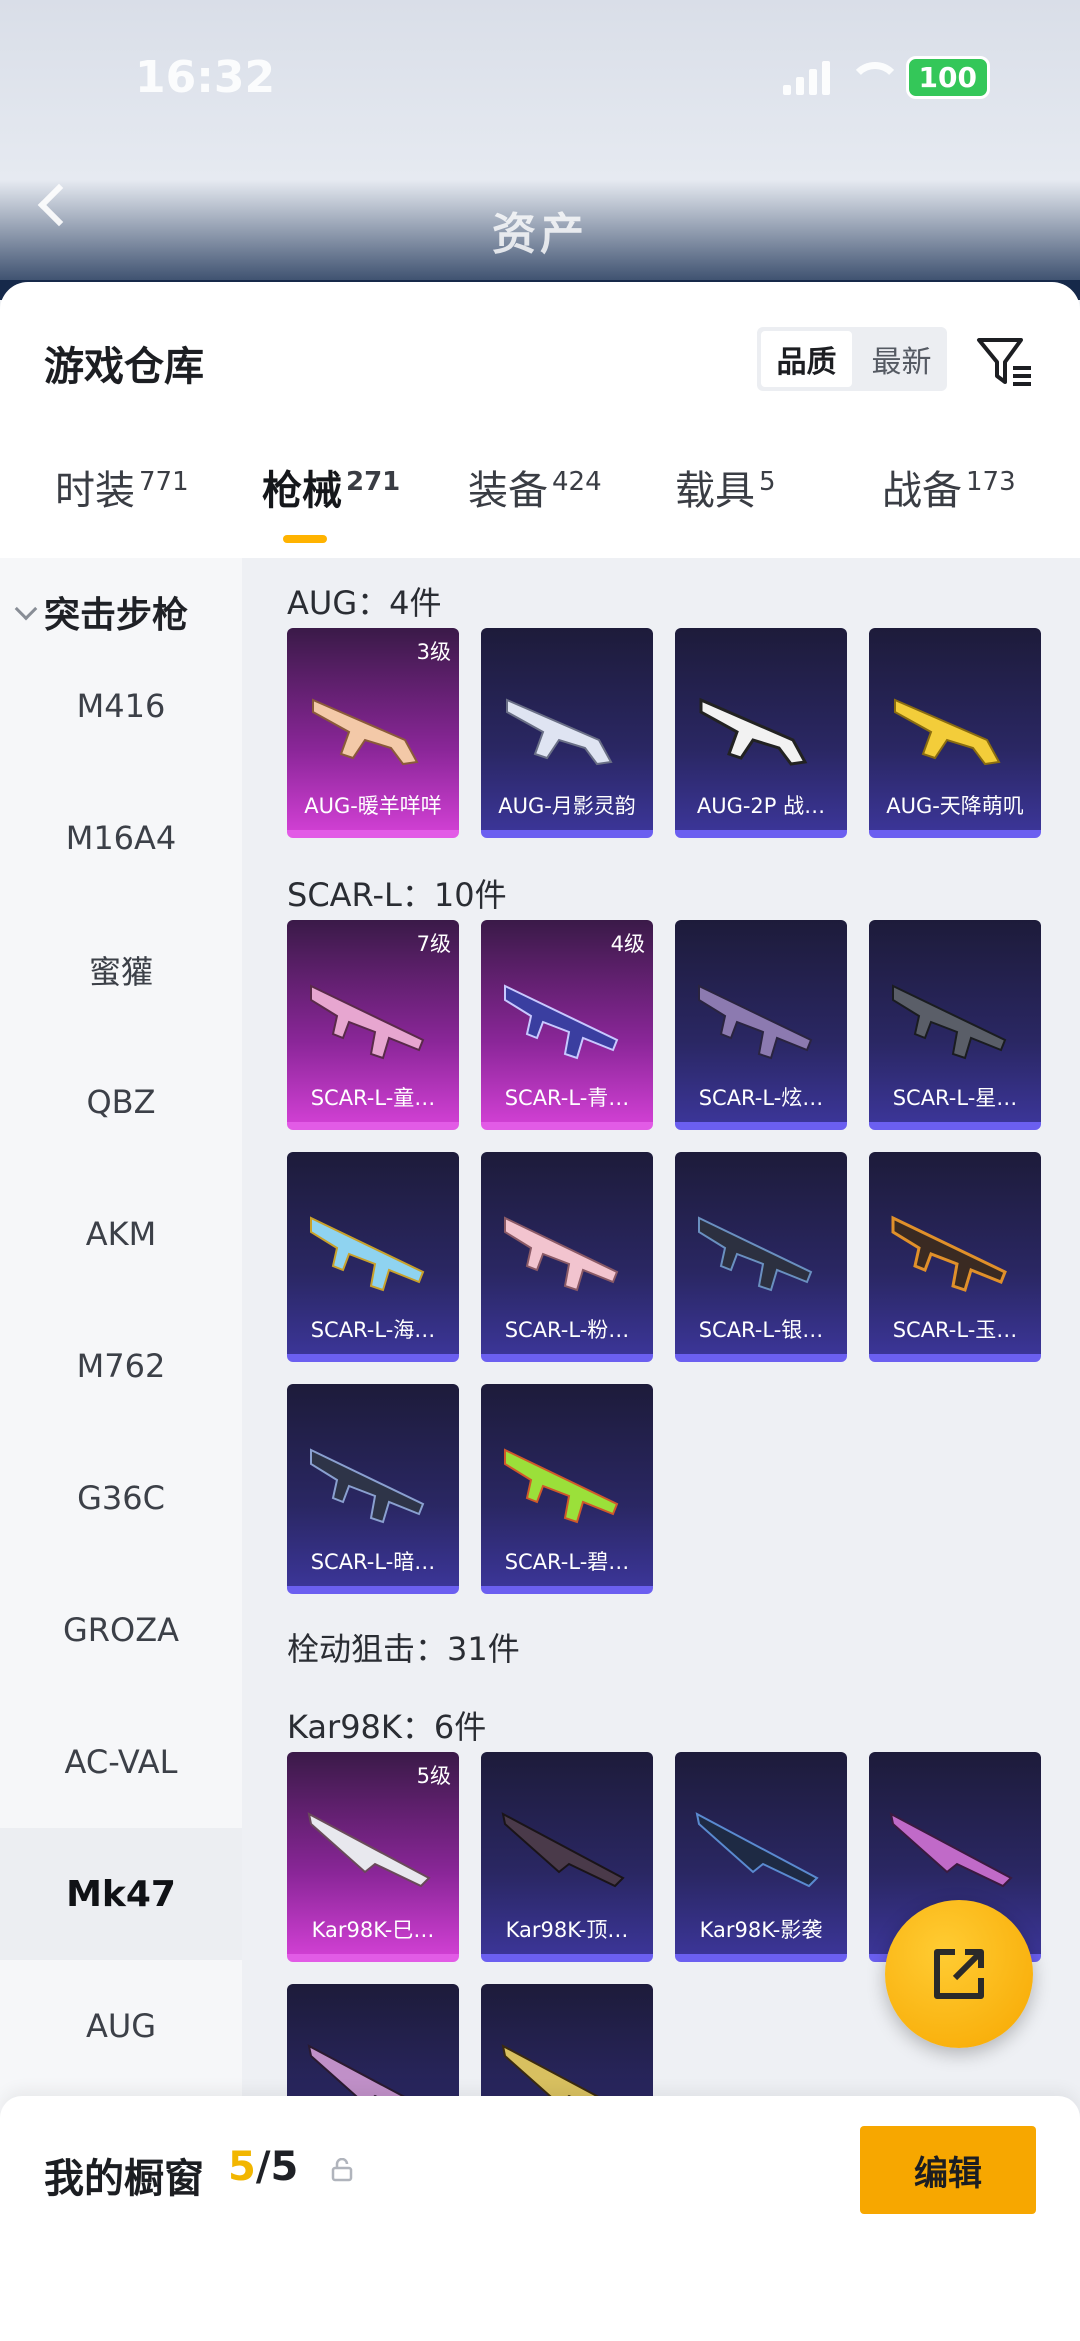 The width and height of the screenshot is (1080, 2341). Describe the element at coordinates (948, 2170) in the screenshot. I see `edit-button: 编辑` at that location.